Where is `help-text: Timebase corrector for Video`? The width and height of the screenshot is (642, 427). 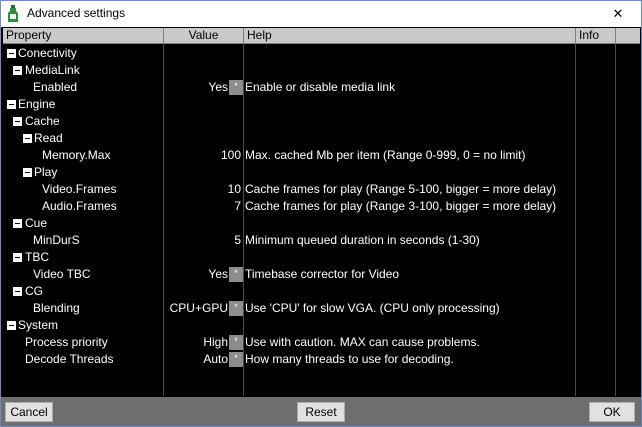 help-text: Timebase corrector for Video is located at coordinates (322, 274).